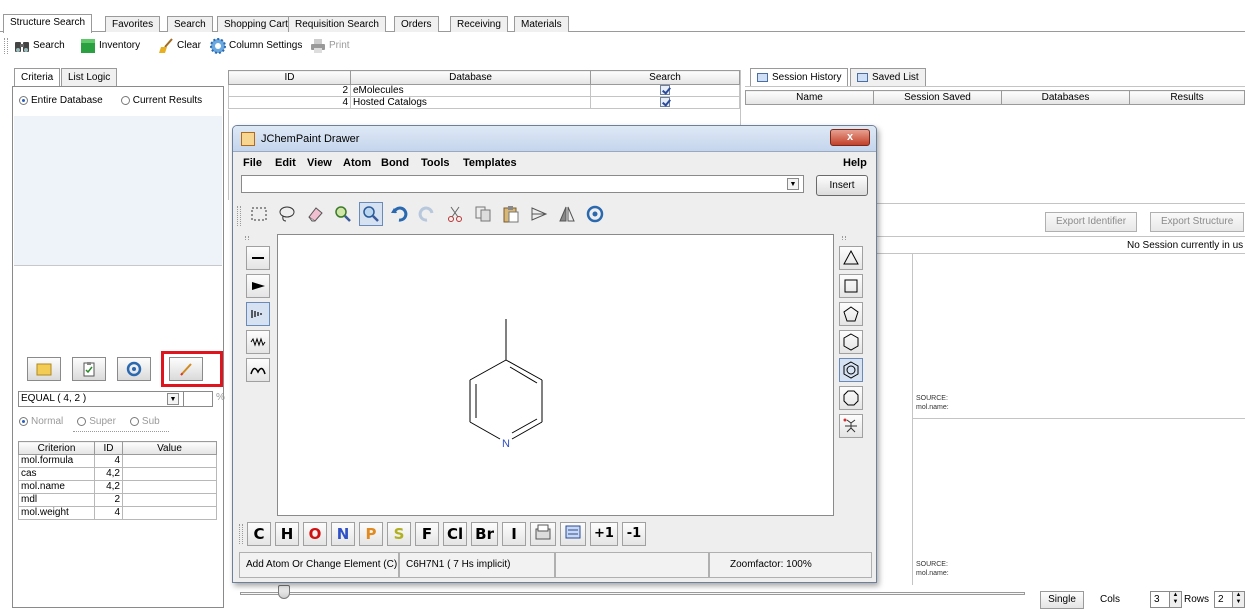 Image resolution: width=1245 pixels, height=609 pixels. What do you see at coordinates (455, 534) in the screenshot?
I see `element-chlorine-button: Cl` at bounding box center [455, 534].